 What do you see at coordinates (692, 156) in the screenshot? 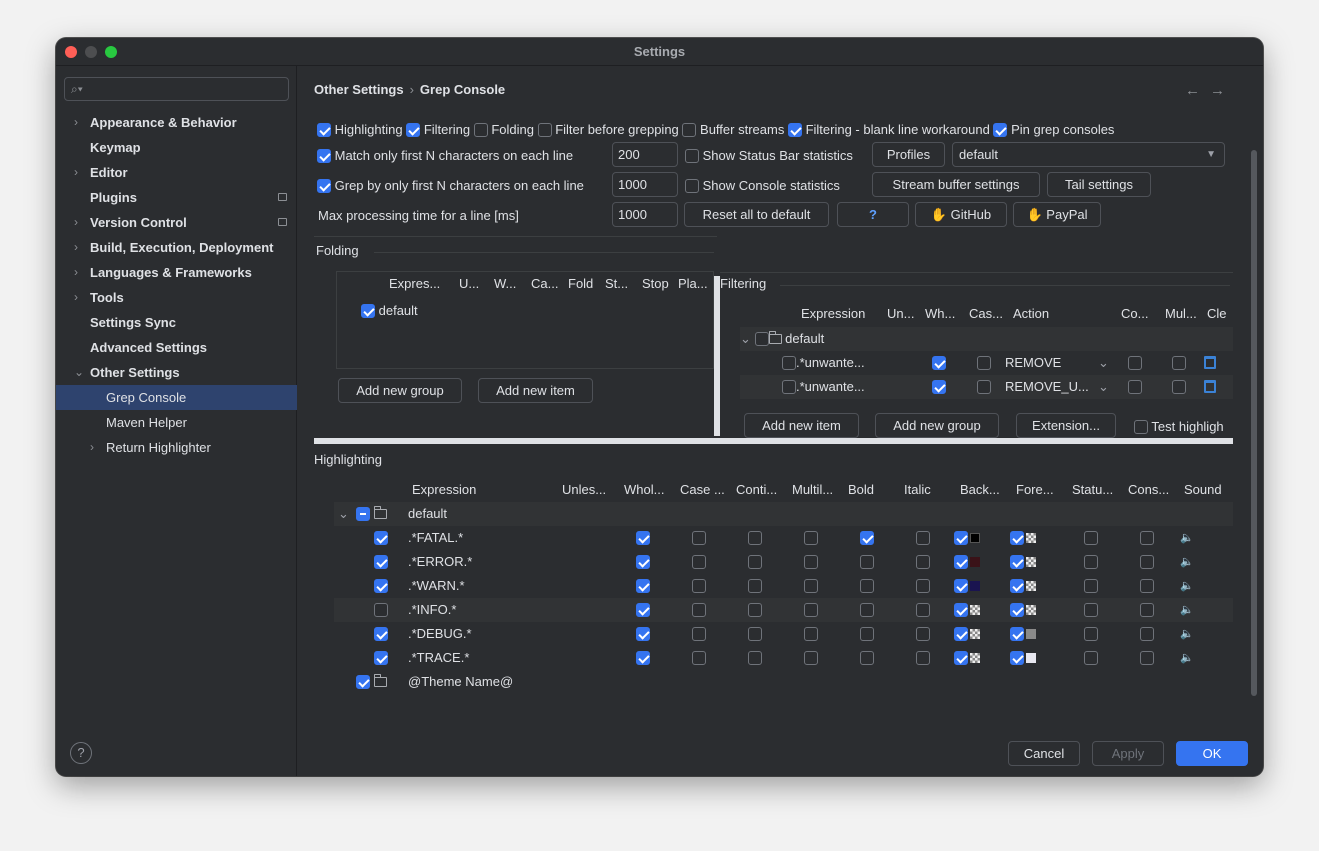
I see `status-bar-checkbox` at bounding box center [692, 156].